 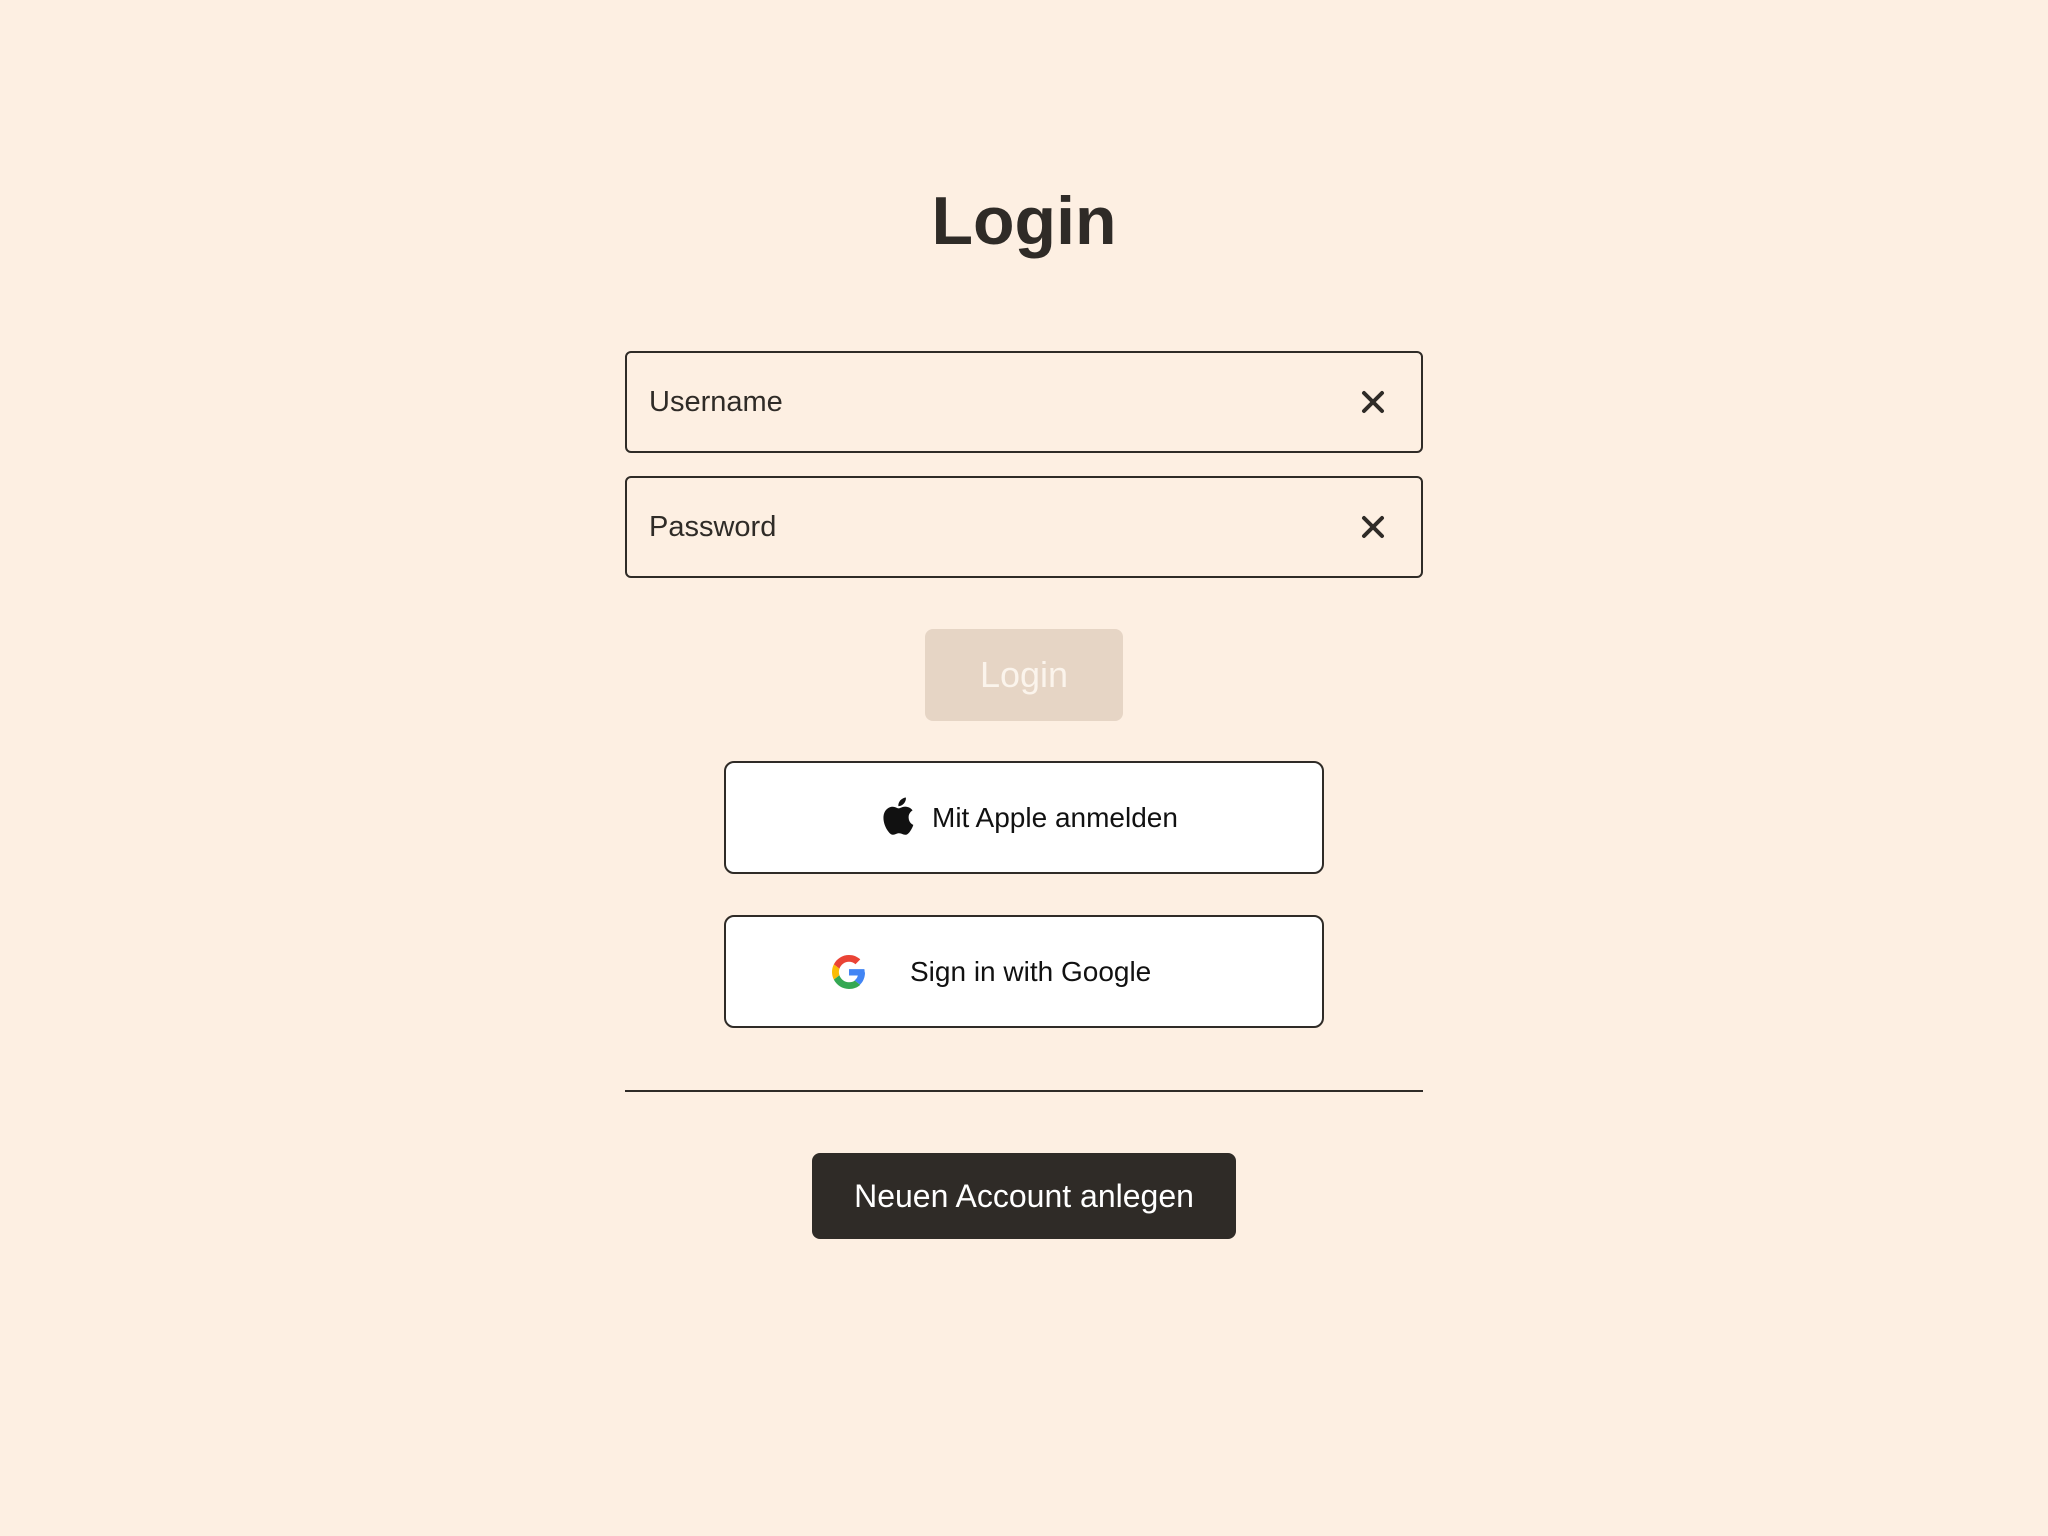 What do you see at coordinates (989, 527) in the screenshot?
I see `password-input` at bounding box center [989, 527].